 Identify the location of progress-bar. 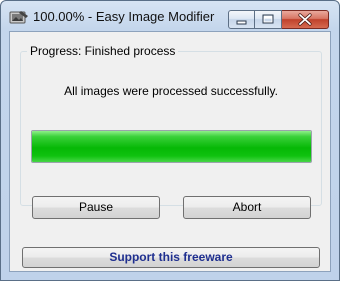
(171, 146).